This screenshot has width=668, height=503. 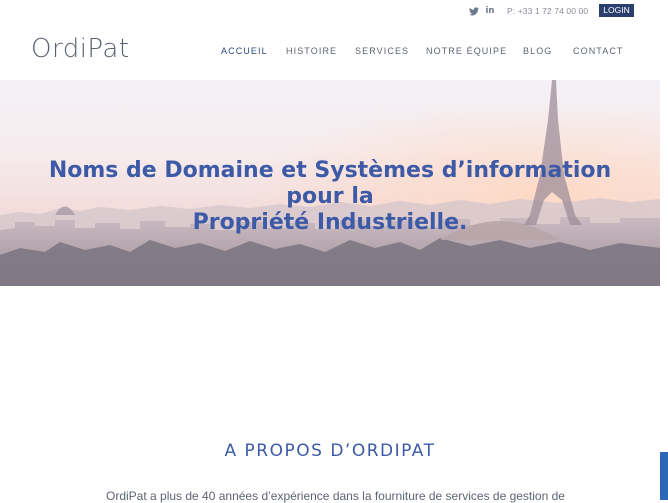 What do you see at coordinates (334, 10) in the screenshot?
I see `top-bar: in P: +33 1 72 74 00 00 LOGIN` at bounding box center [334, 10].